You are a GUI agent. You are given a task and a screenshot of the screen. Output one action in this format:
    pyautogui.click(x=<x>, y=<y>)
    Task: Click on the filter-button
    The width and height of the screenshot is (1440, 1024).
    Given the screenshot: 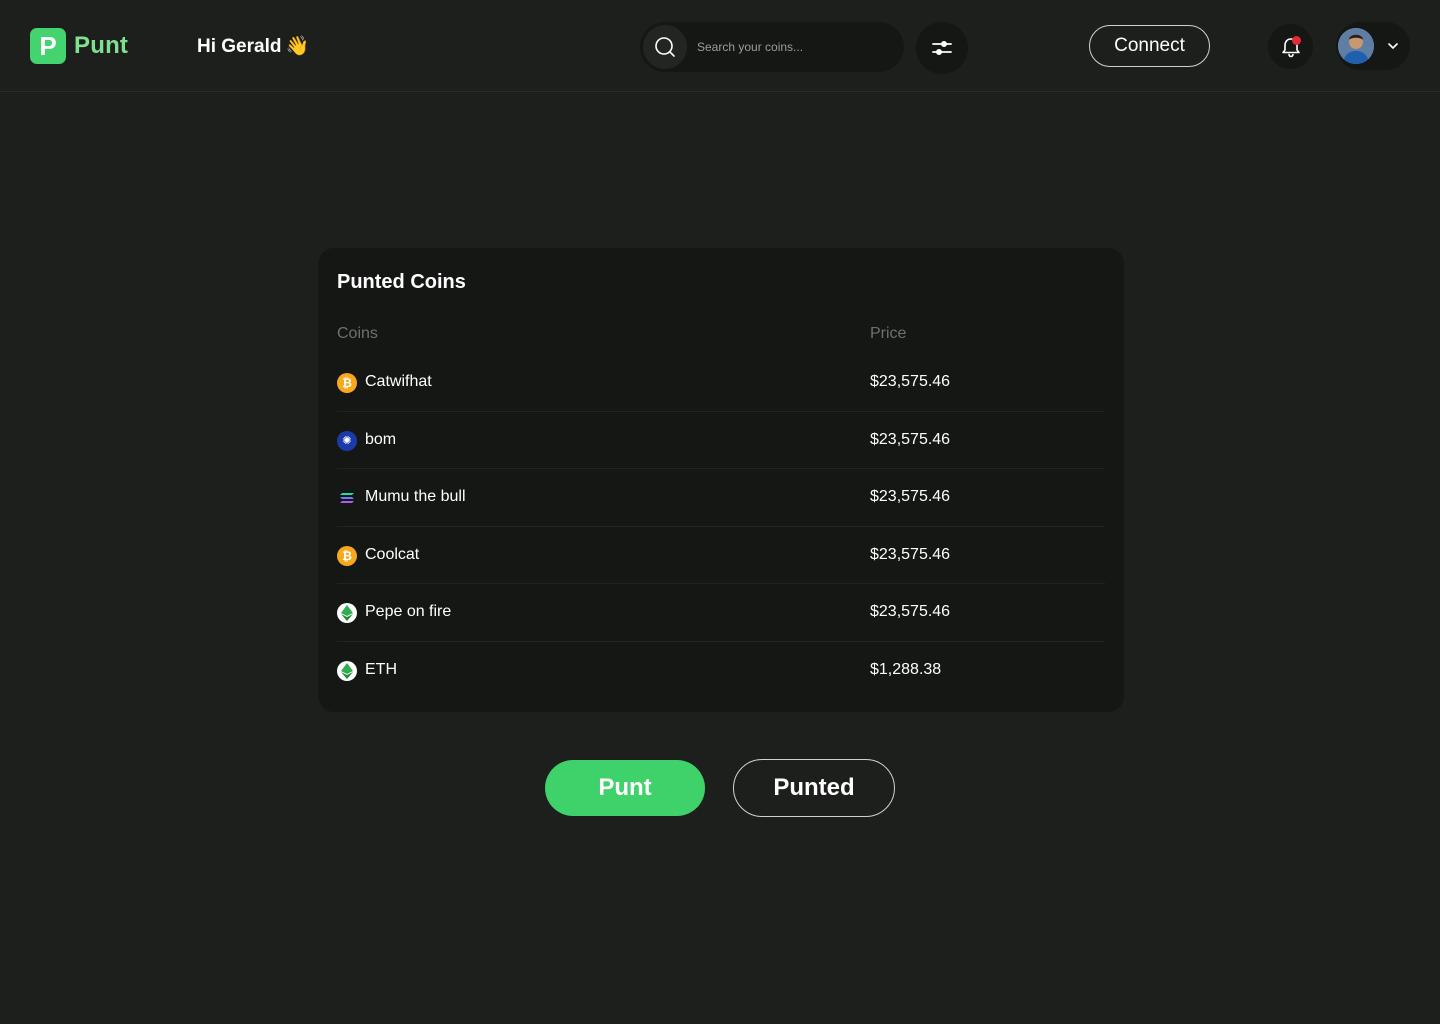 What is the action you would take?
    pyautogui.click(x=942, y=48)
    